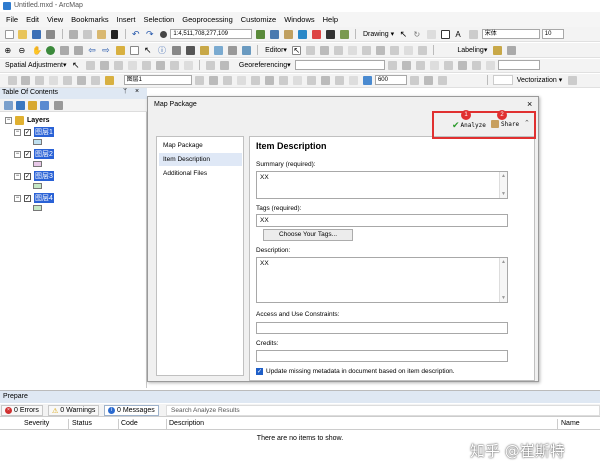 Image resolution: width=600 pixels, height=475 pixels. Describe the element at coordinates (163, 34) in the screenshot. I see `add-data-icon` at that location.